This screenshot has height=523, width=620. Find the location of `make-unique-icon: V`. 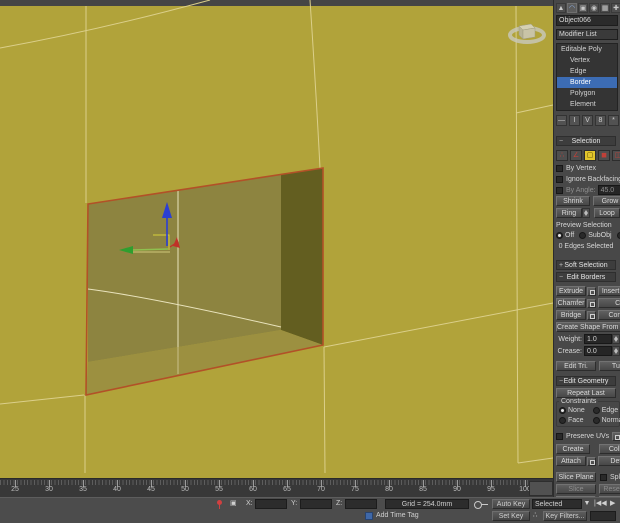

make-unique-icon: V is located at coordinates (587, 120).